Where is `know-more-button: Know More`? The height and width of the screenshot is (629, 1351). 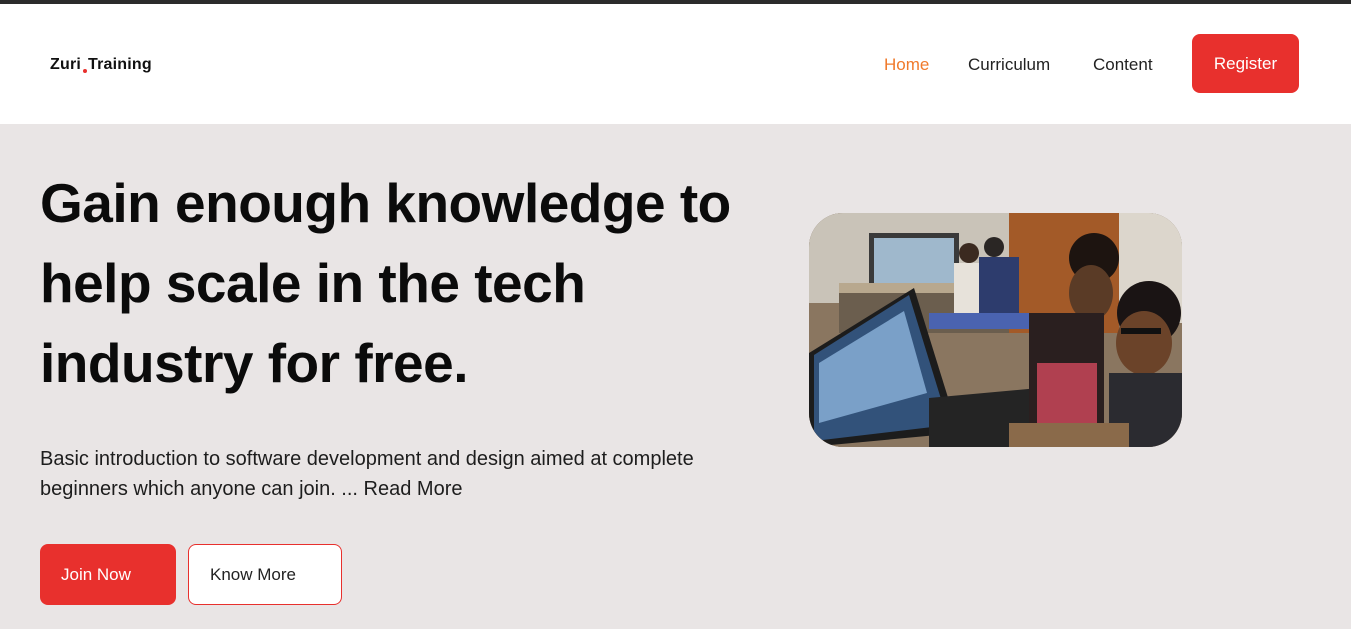 know-more-button: Know More is located at coordinates (265, 574).